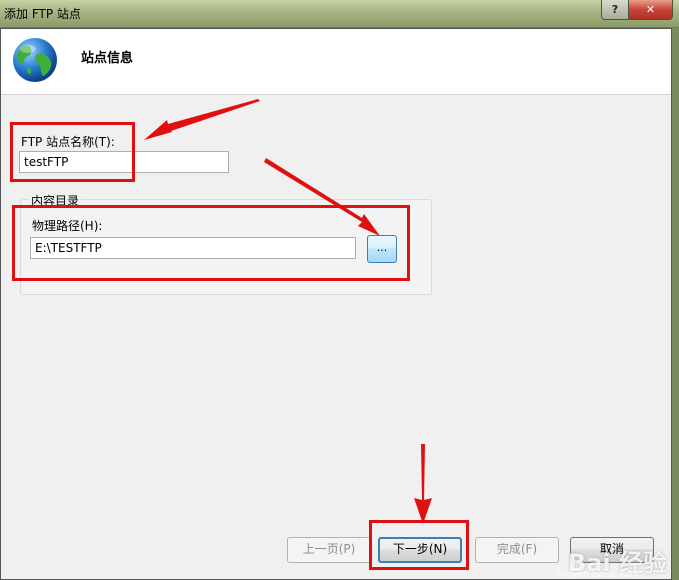 This screenshot has height=580, width=679. I want to click on header-title: 站点信息, so click(107, 58).